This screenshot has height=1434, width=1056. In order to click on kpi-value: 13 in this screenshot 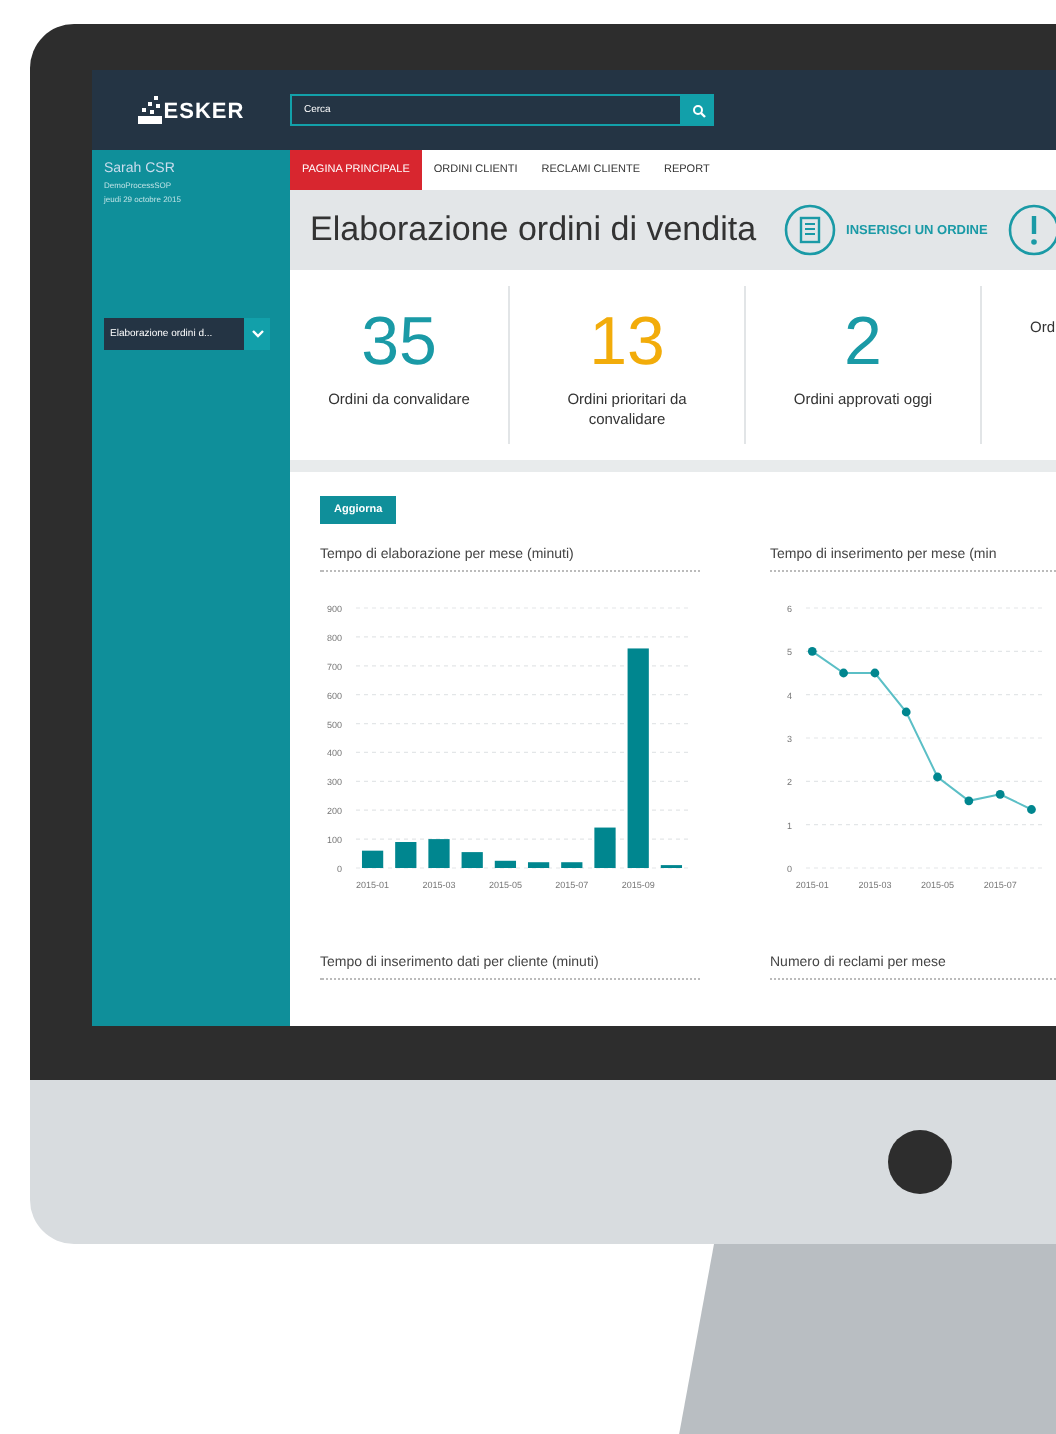, I will do `click(627, 342)`.